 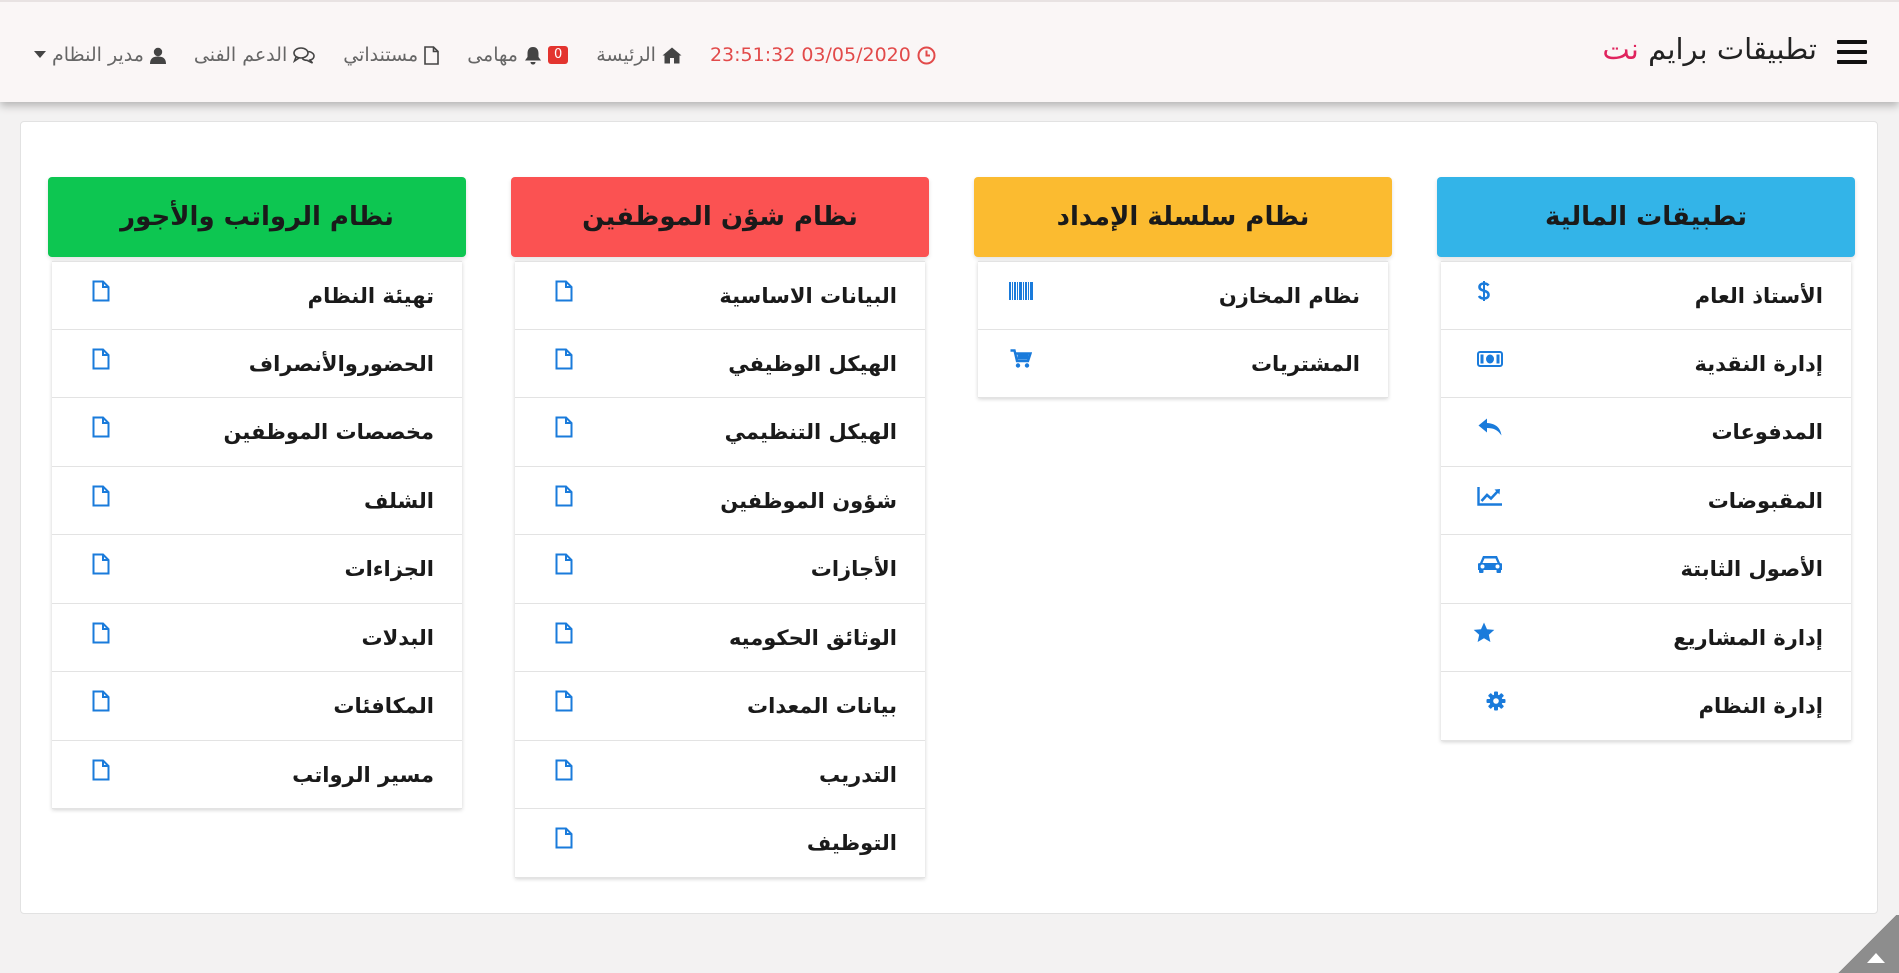 I want to click on nav-support-label: الدعم الفنى, so click(x=240, y=55).